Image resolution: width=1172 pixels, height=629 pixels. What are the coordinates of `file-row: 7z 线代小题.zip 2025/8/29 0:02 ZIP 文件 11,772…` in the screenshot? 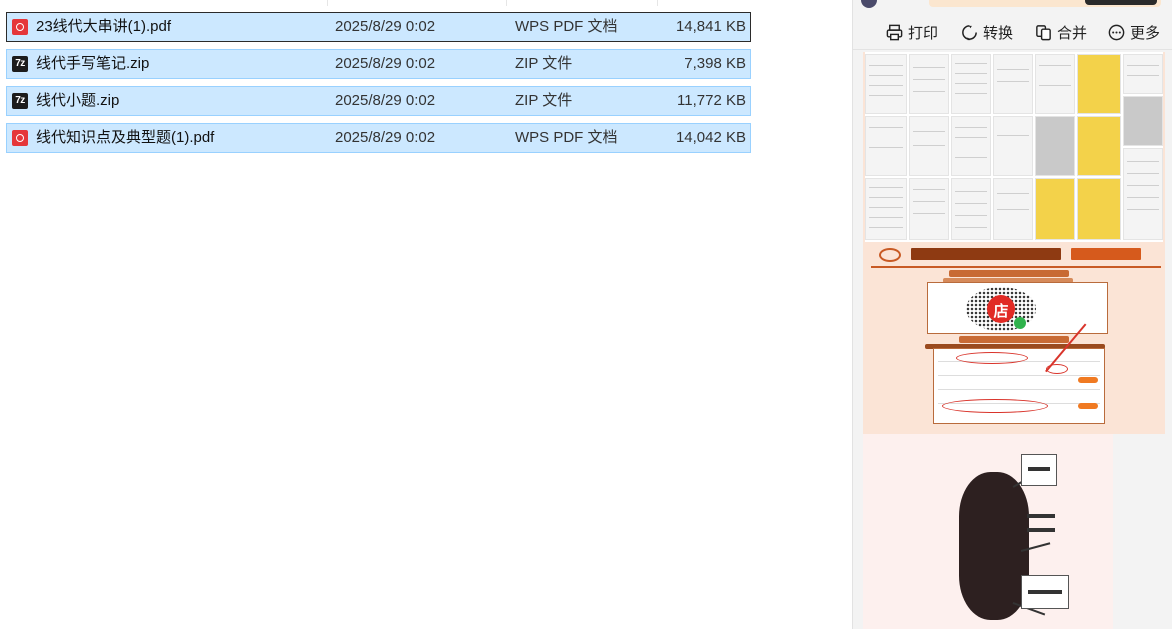 It's located at (378, 101).